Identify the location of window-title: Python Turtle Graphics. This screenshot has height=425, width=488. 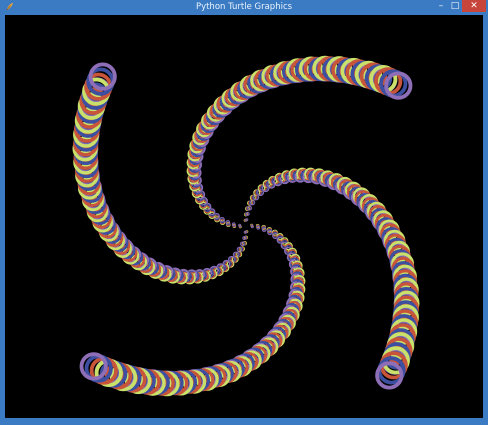
(244, 7).